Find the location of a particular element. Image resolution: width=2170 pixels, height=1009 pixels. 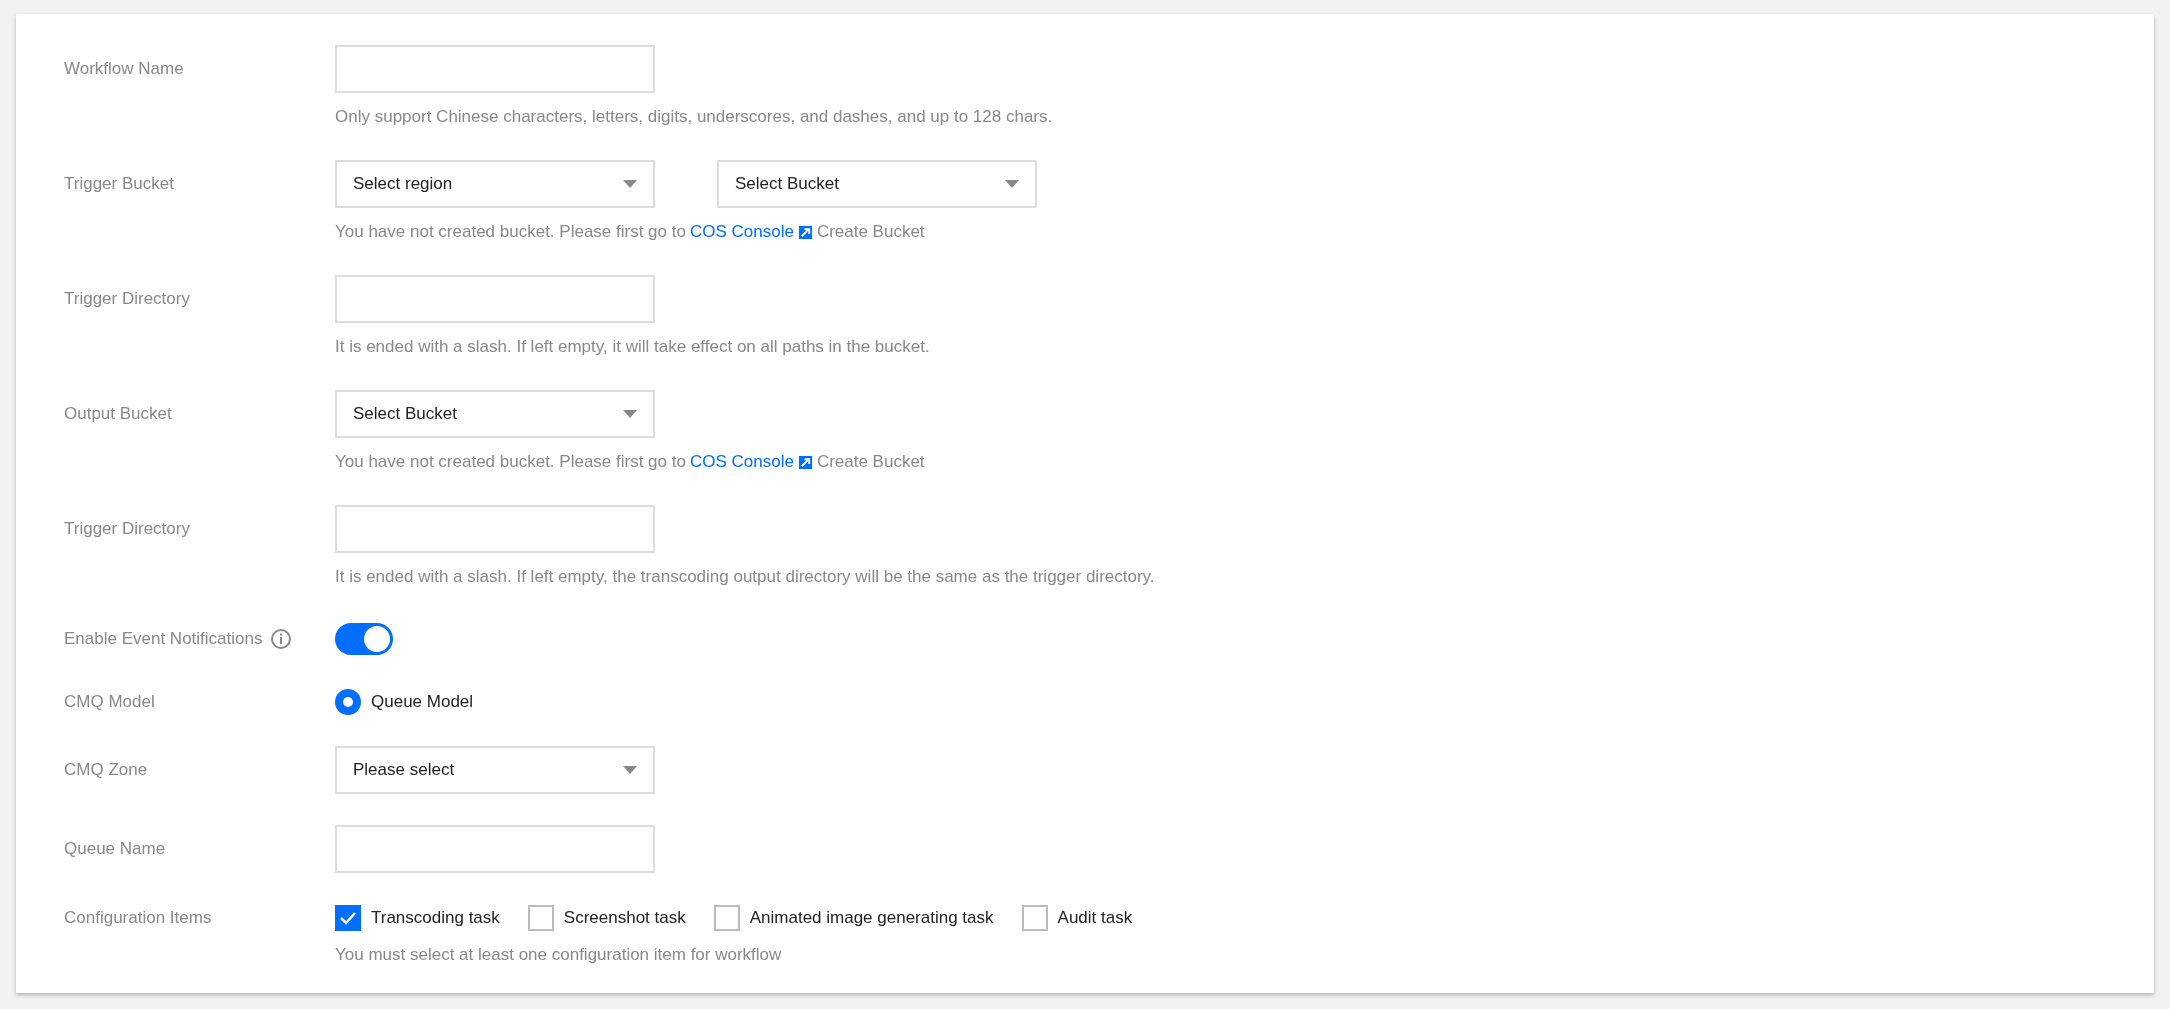

field-label: CMQ Zone is located at coordinates (106, 770).